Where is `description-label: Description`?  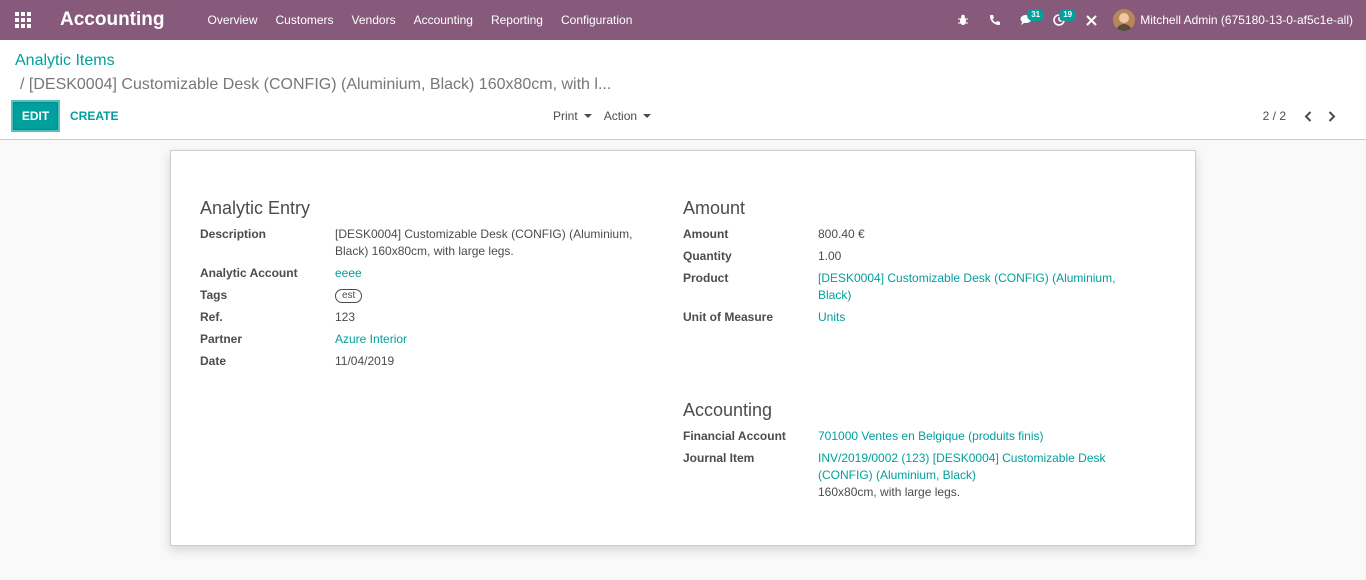 description-label: Description is located at coordinates (233, 234).